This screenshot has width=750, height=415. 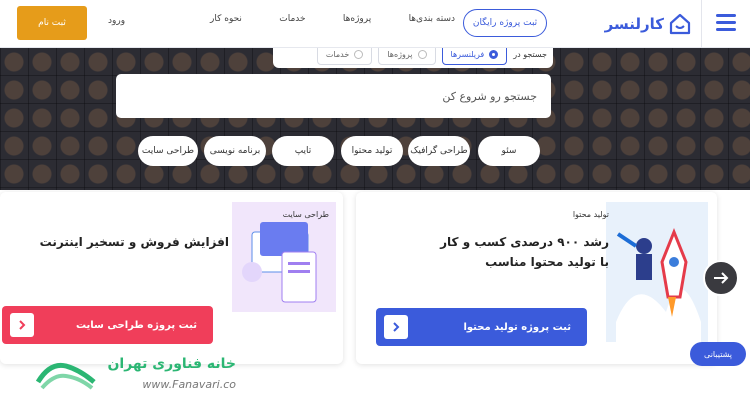 I want to click on search-scope-panel: جستجو در فریلنسرها پروژه‌ها خدمات, so click(x=413, y=58).